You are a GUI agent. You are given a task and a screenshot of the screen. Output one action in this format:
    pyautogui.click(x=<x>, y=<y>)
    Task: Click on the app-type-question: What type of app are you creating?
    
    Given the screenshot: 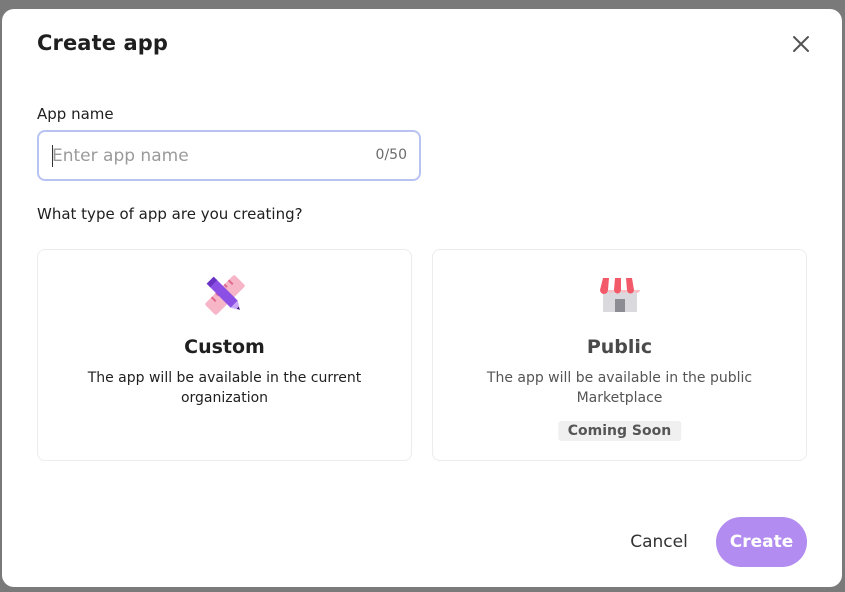 What is the action you would take?
    pyautogui.click(x=170, y=214)
    